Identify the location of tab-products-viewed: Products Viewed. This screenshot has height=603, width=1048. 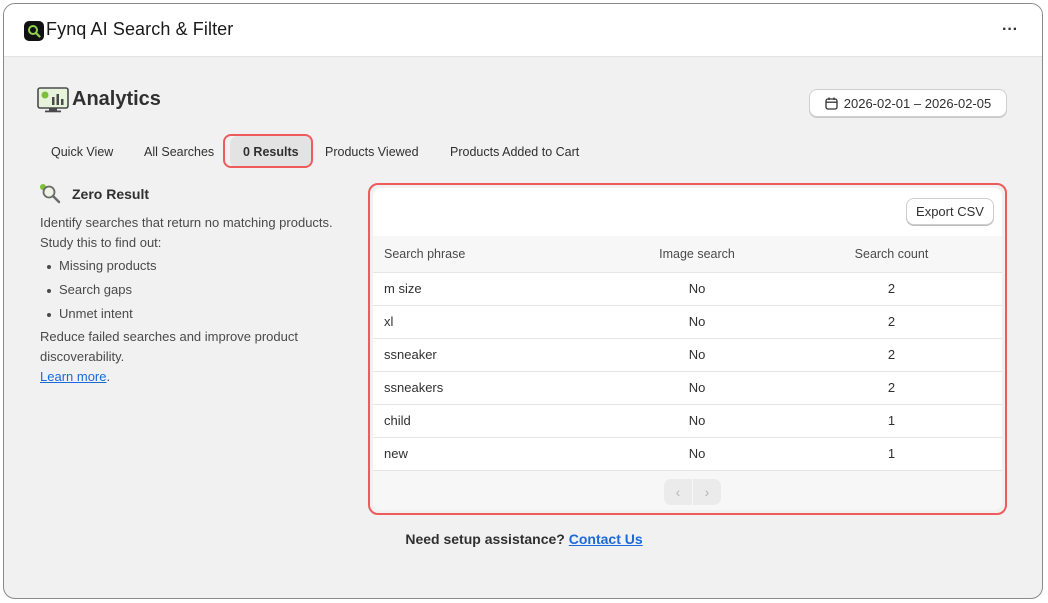
(372, 152).